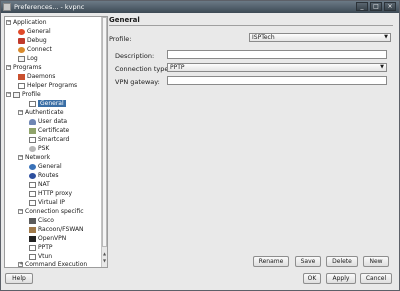 This screenshot has height=291, width=400. What do you see at coordinates (271, 261) in the screenshot?
I see `rename-button: Rename` at bounding box center [271, 261].